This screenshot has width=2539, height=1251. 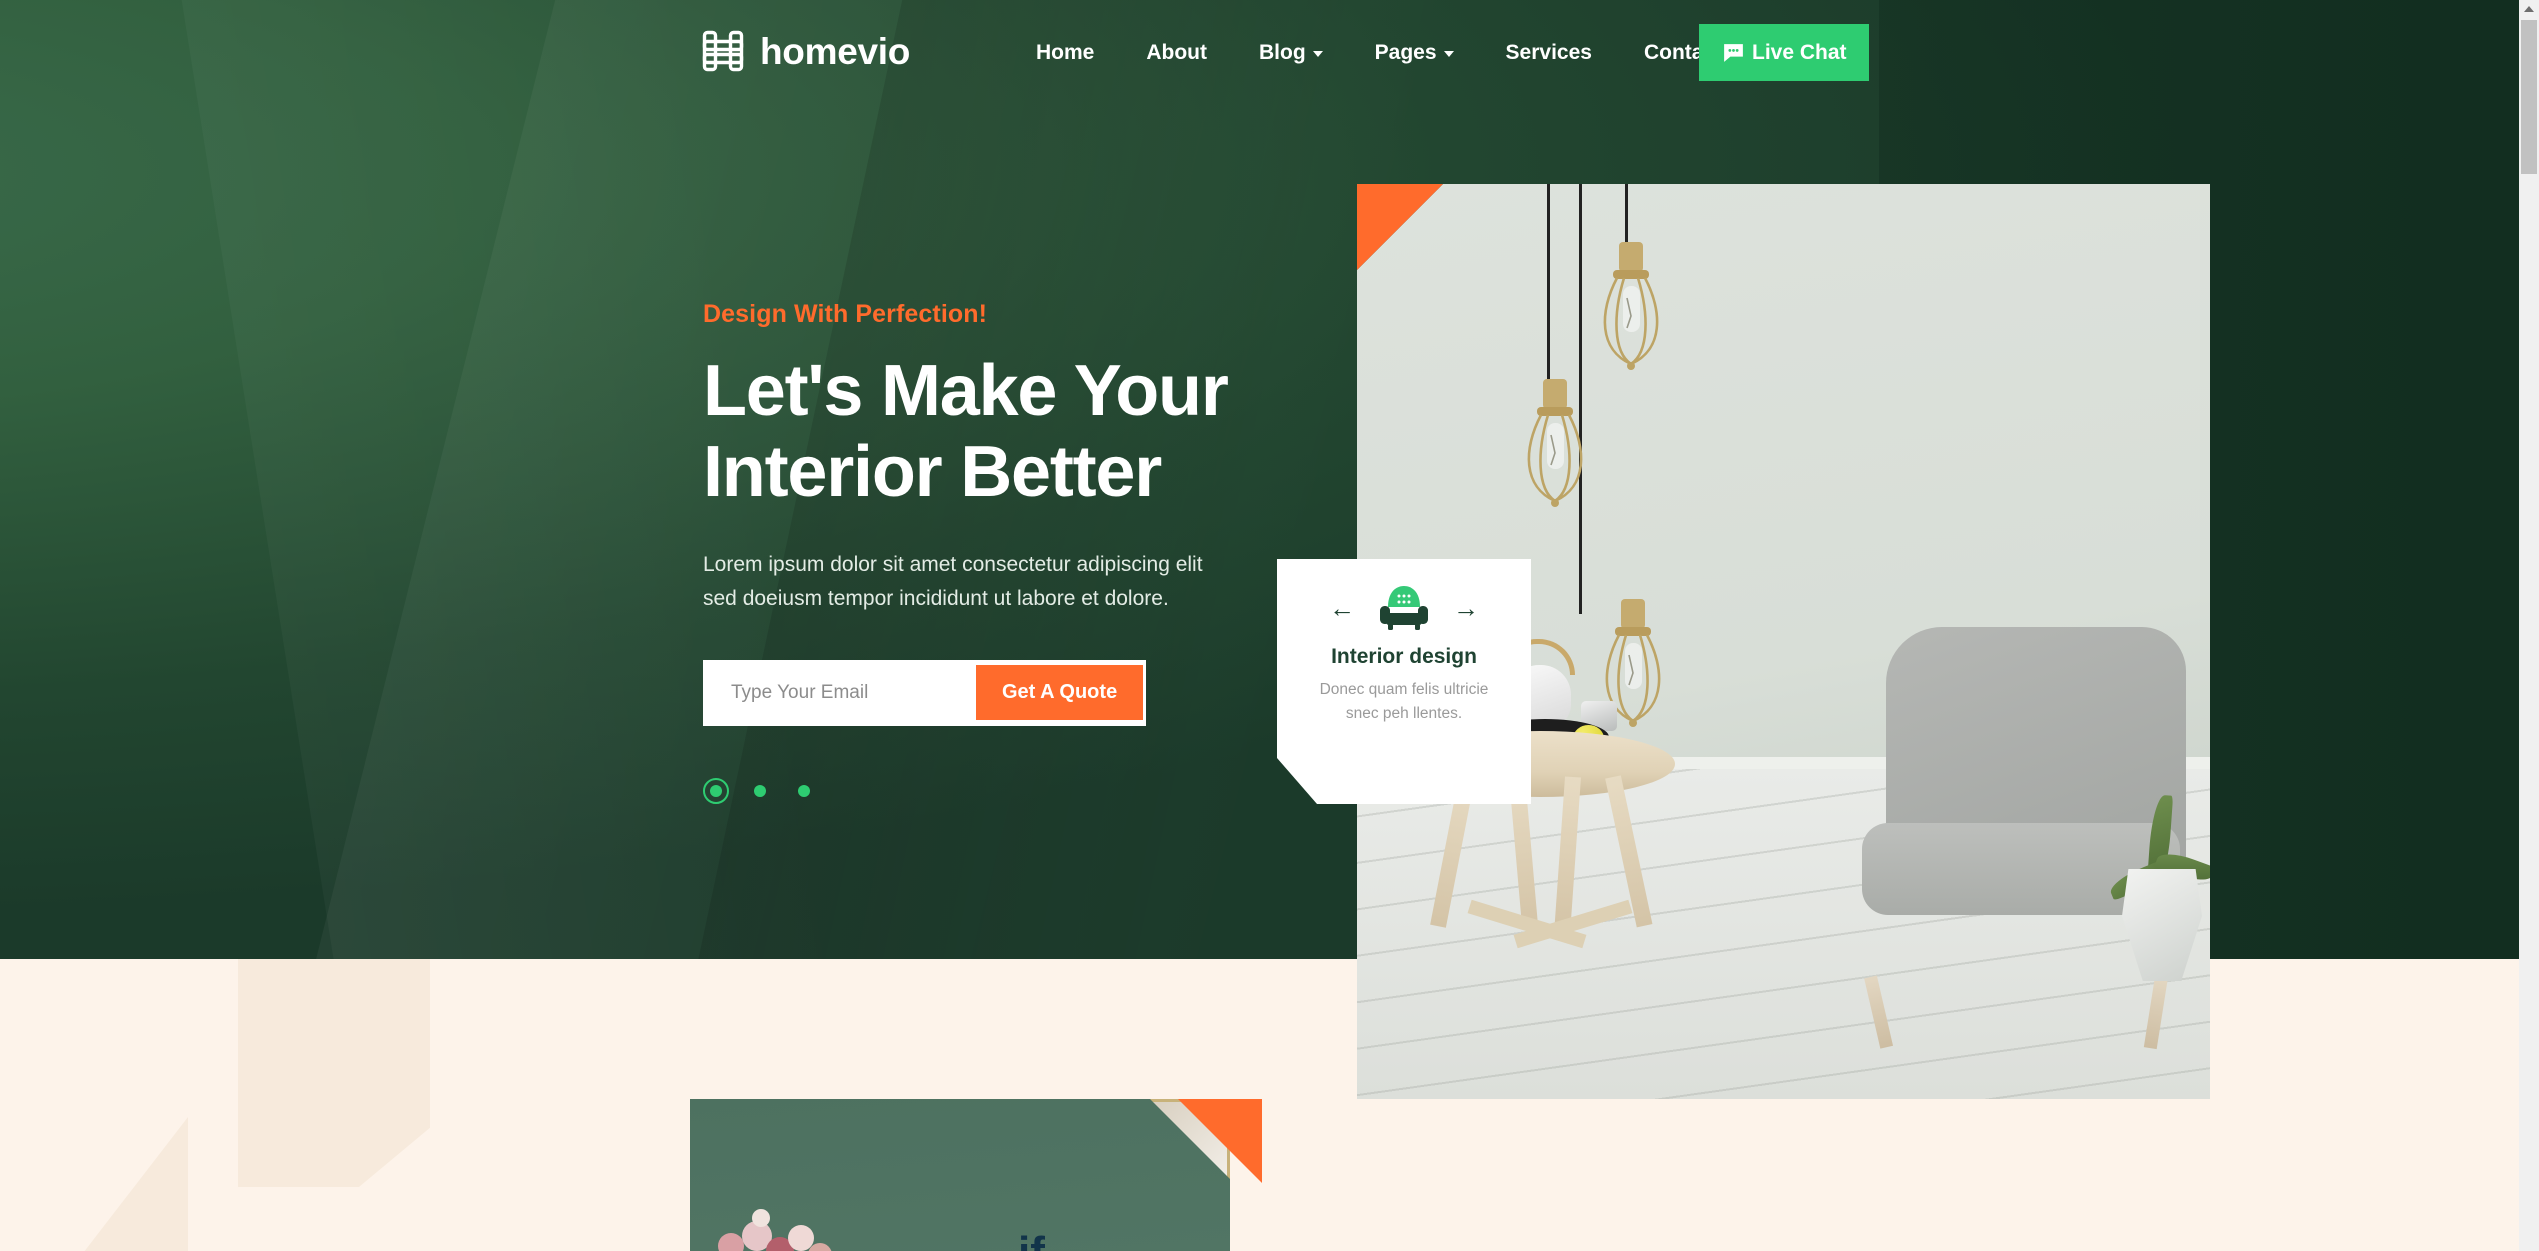 I want to click on nav-item-home: Home, so click(x=1065, y=53).